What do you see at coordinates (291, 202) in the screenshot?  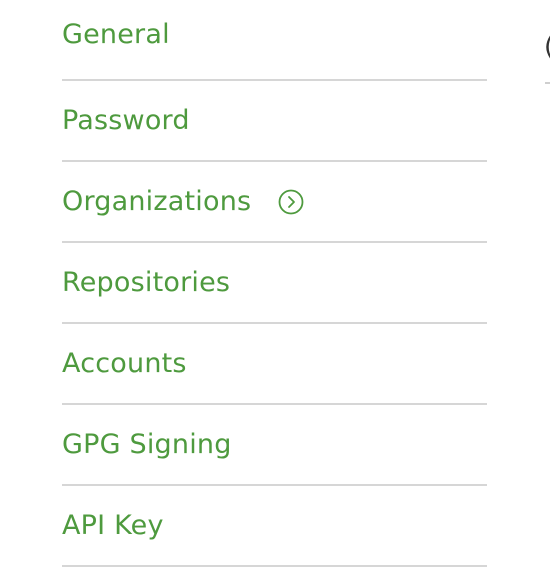 I see `chevron-right-circle-icon` at bounding box center [291, 202].